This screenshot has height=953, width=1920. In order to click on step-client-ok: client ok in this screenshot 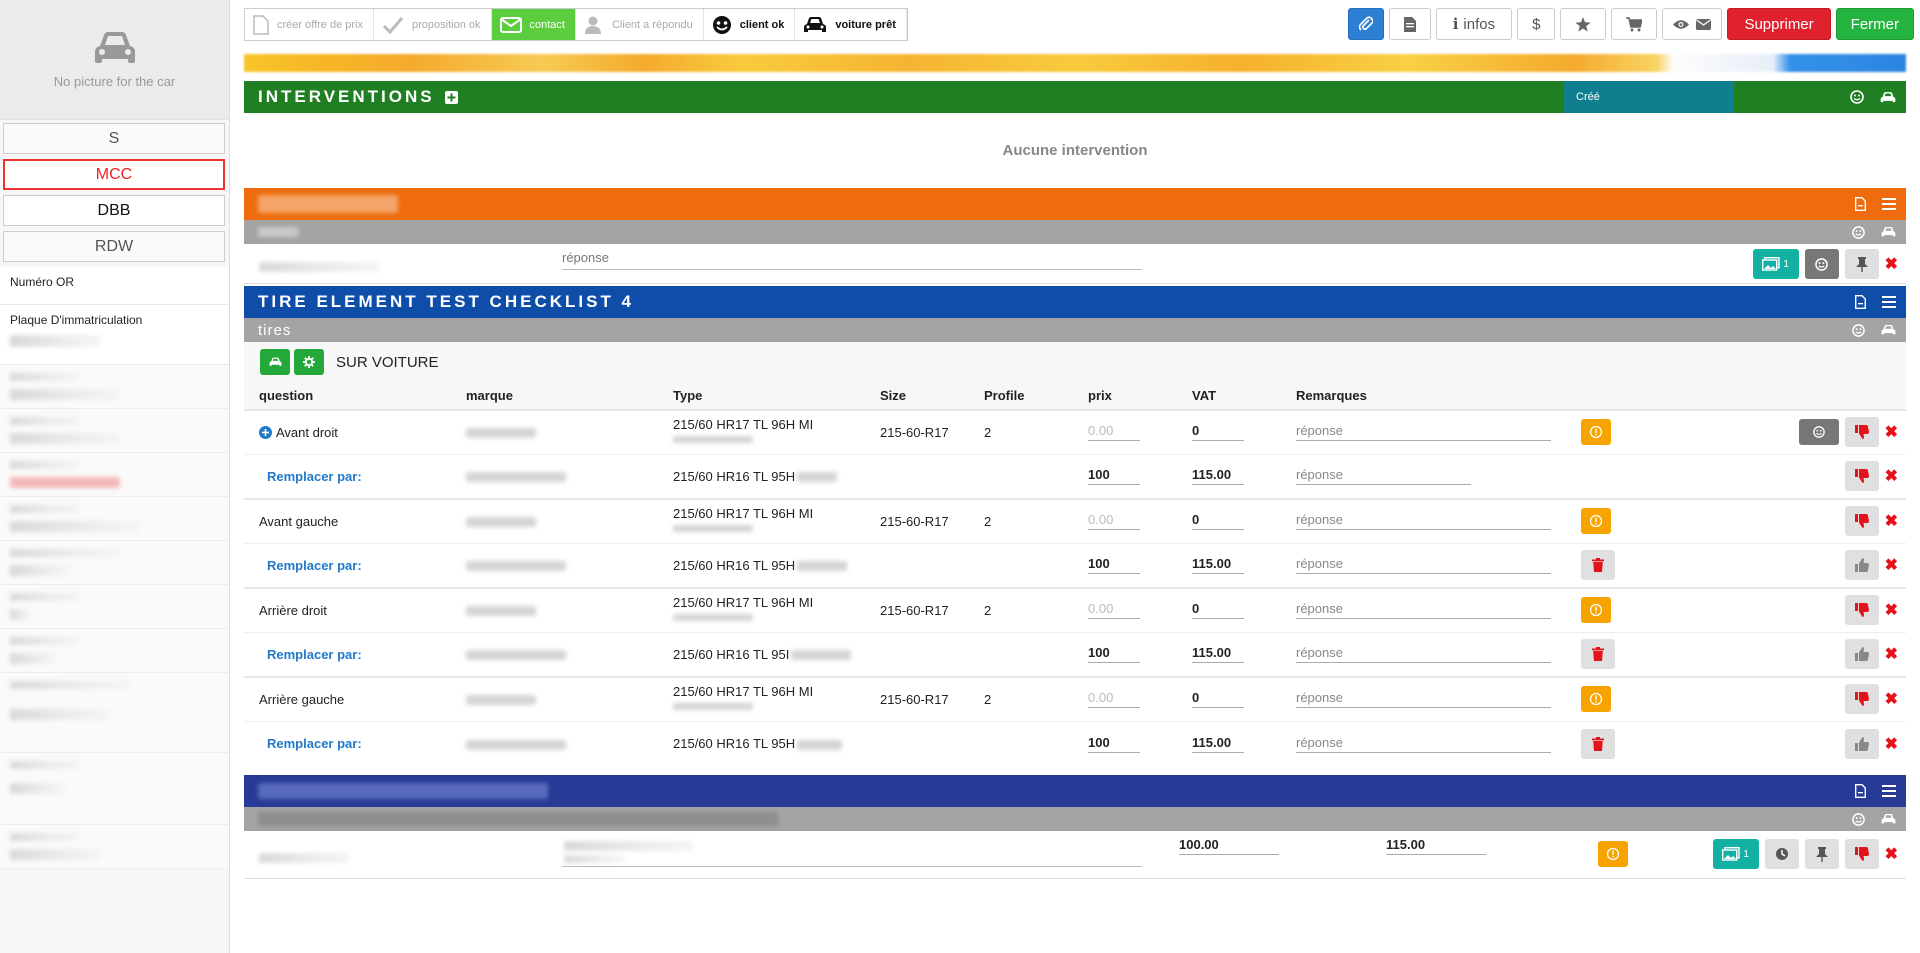, I will do `click(750, 24)`.